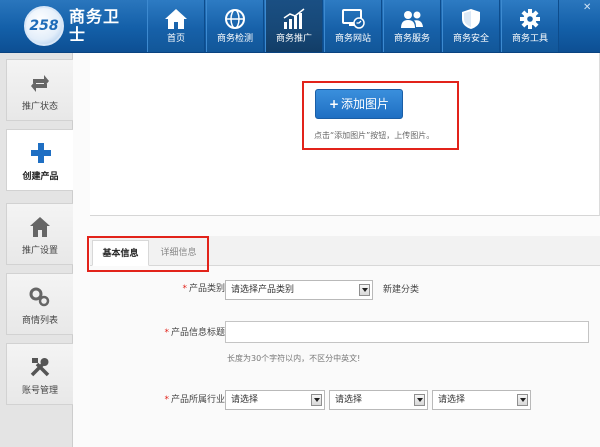  I want to click on title-label-text: 产品信息标题:, so click(199, 333).